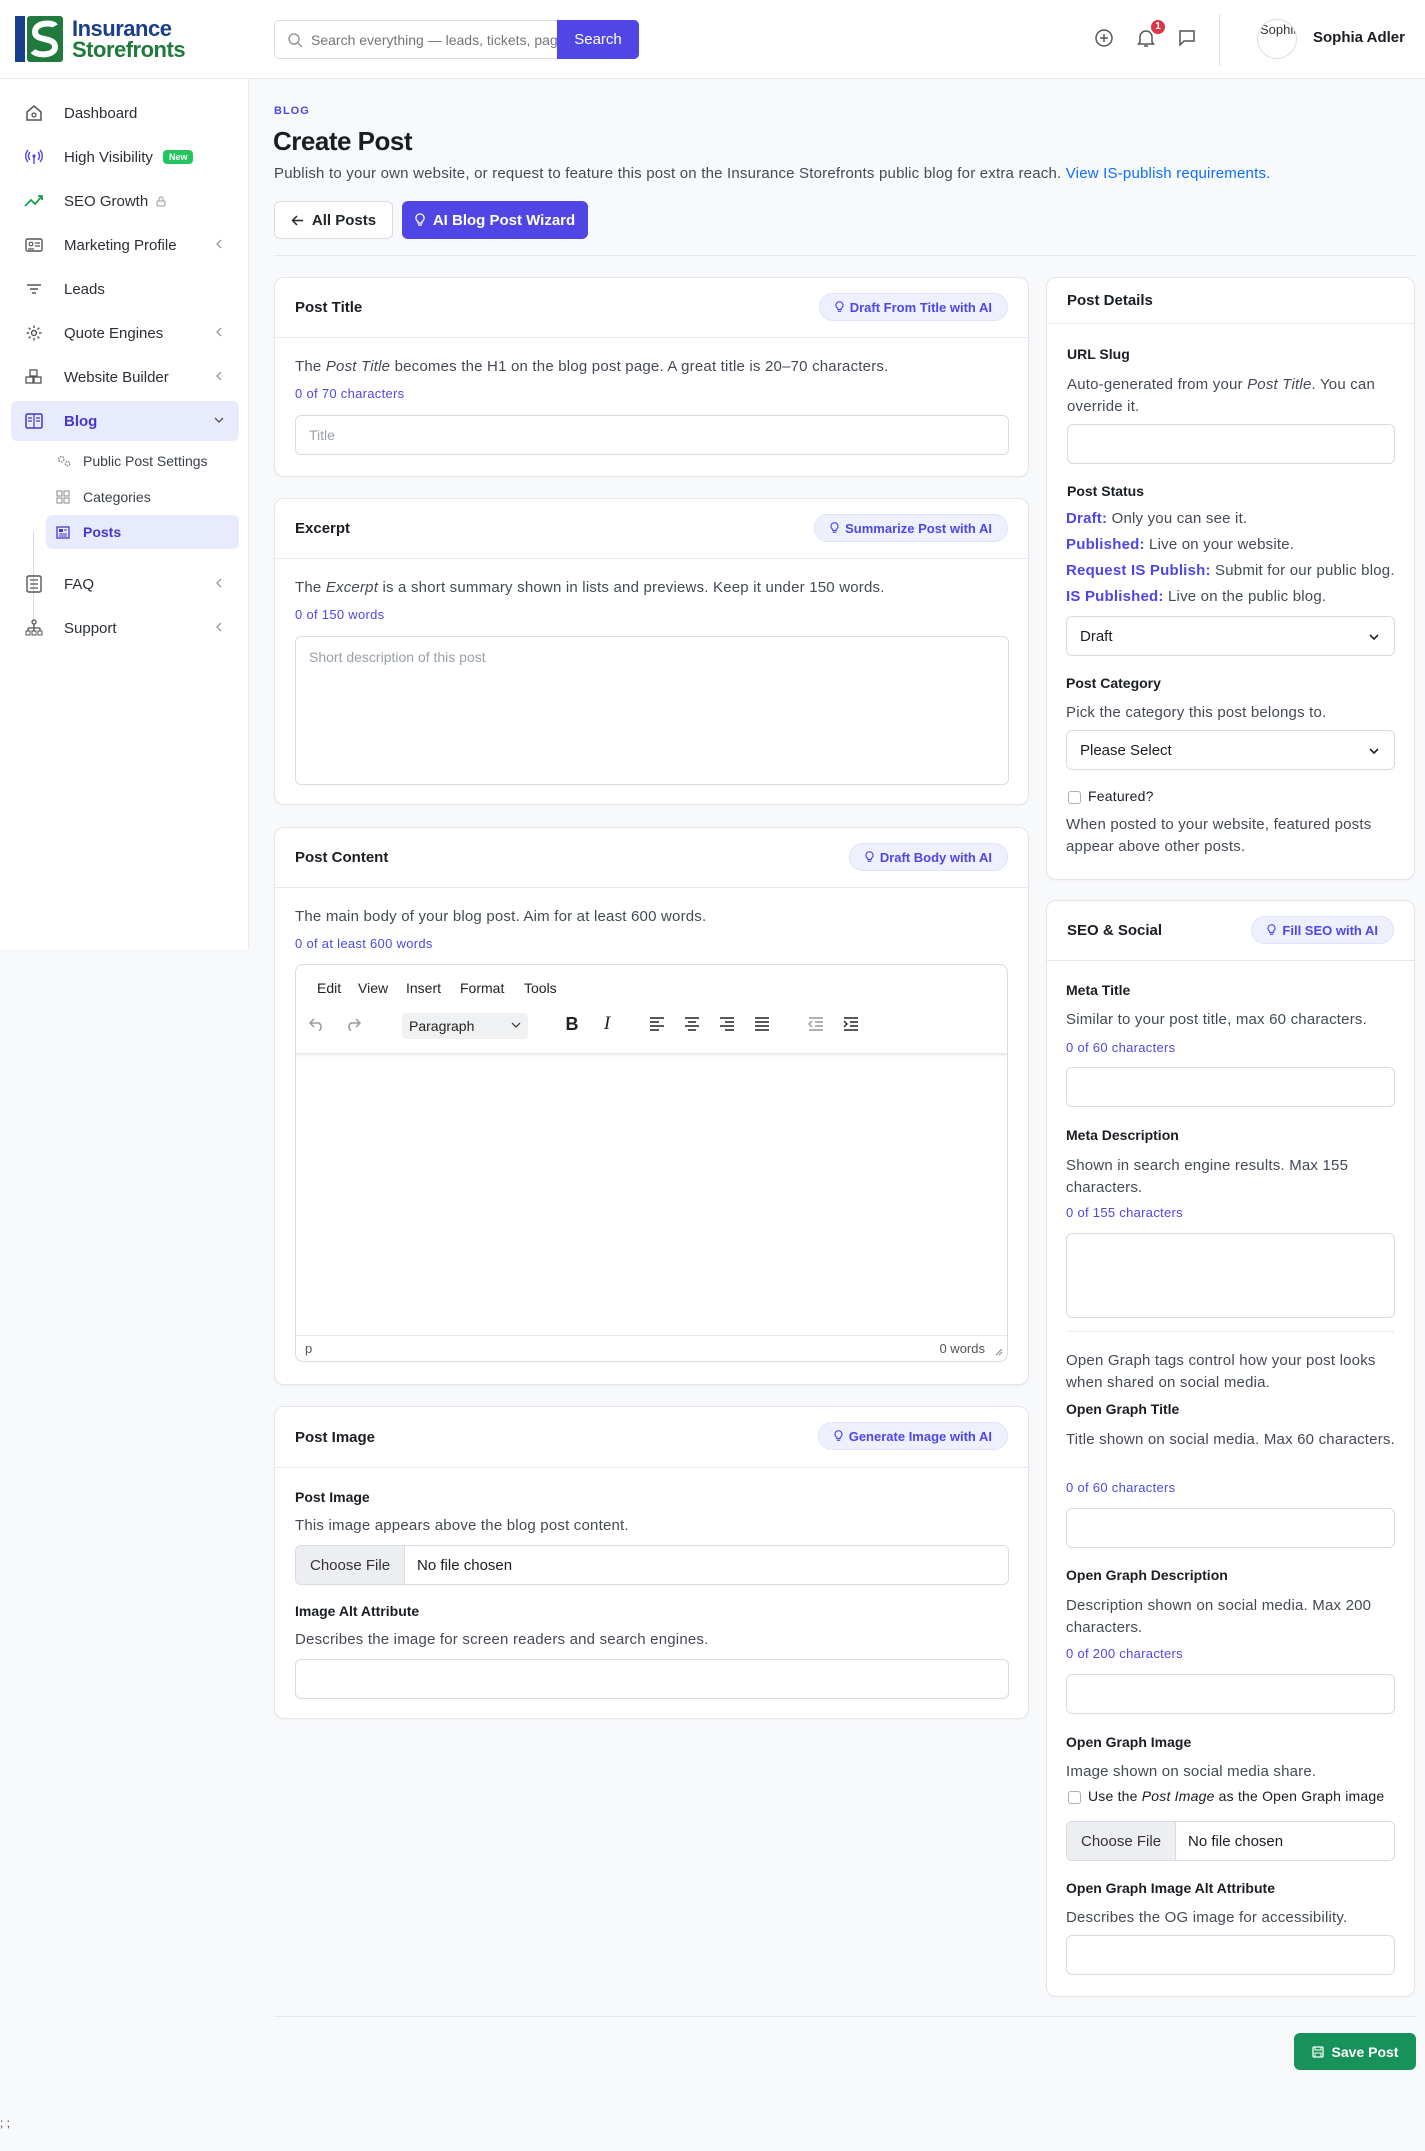 The width and height of the screenshot is (1425, 2151). Describe the element at coordinates (572, 1024) in the screenshot. I see `bold-icon: B` at that location.